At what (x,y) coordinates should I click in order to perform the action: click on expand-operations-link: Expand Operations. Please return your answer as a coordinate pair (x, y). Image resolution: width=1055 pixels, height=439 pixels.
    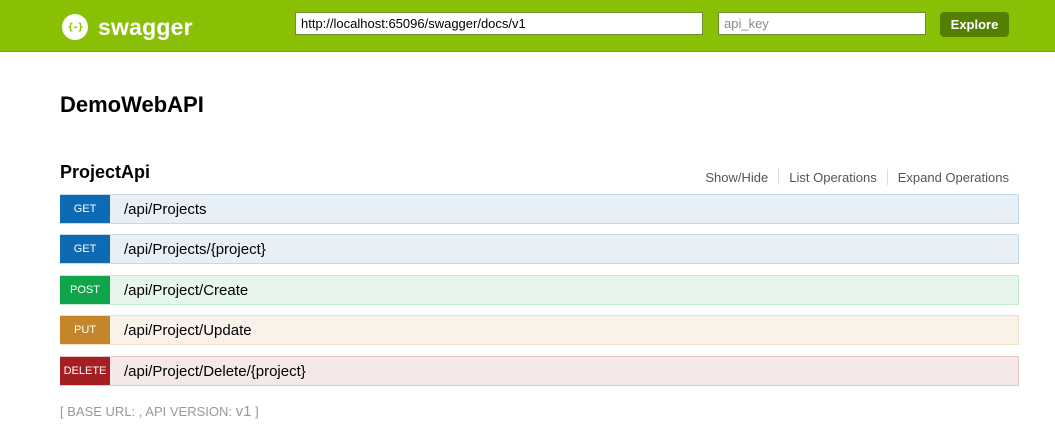
    Looking at the image, I should click on (948, 177).